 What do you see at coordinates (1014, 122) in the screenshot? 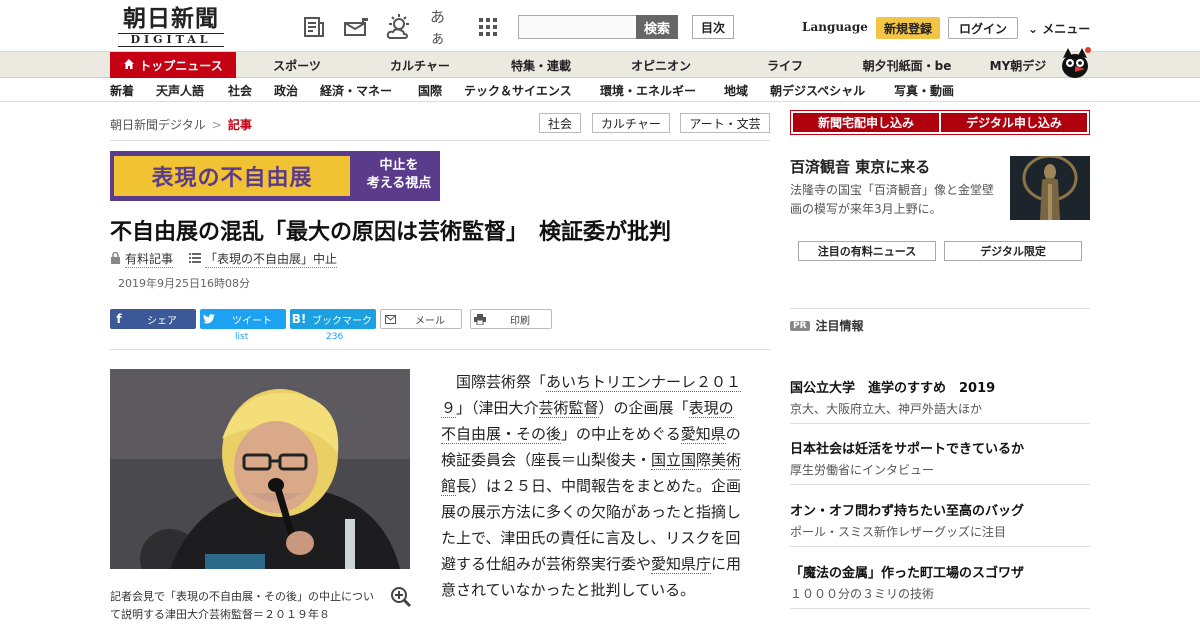
I see `subscribe-digital-button: デジタル申し込み` at bounding box center [1014, 122].